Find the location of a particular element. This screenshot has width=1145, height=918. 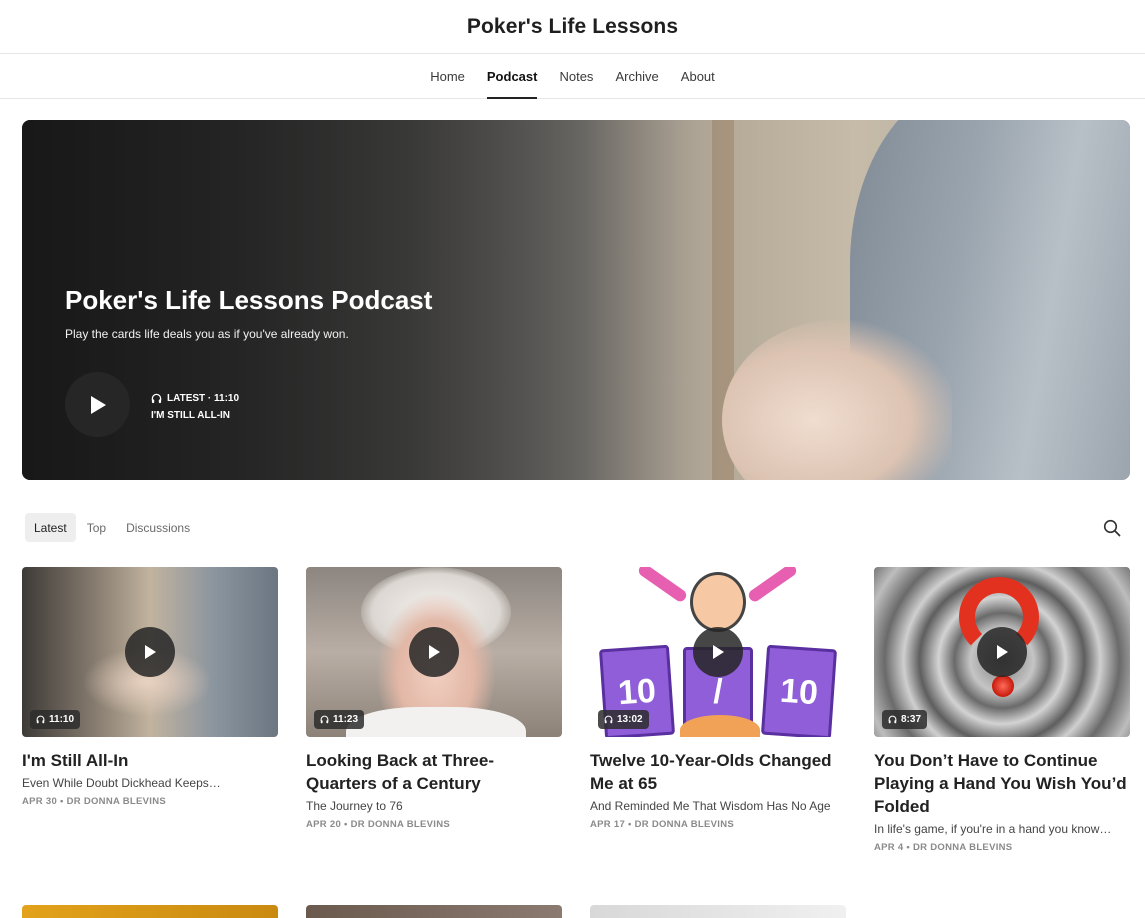

site-header: Poker's Life Lessons is located at coordinates (572, 27).